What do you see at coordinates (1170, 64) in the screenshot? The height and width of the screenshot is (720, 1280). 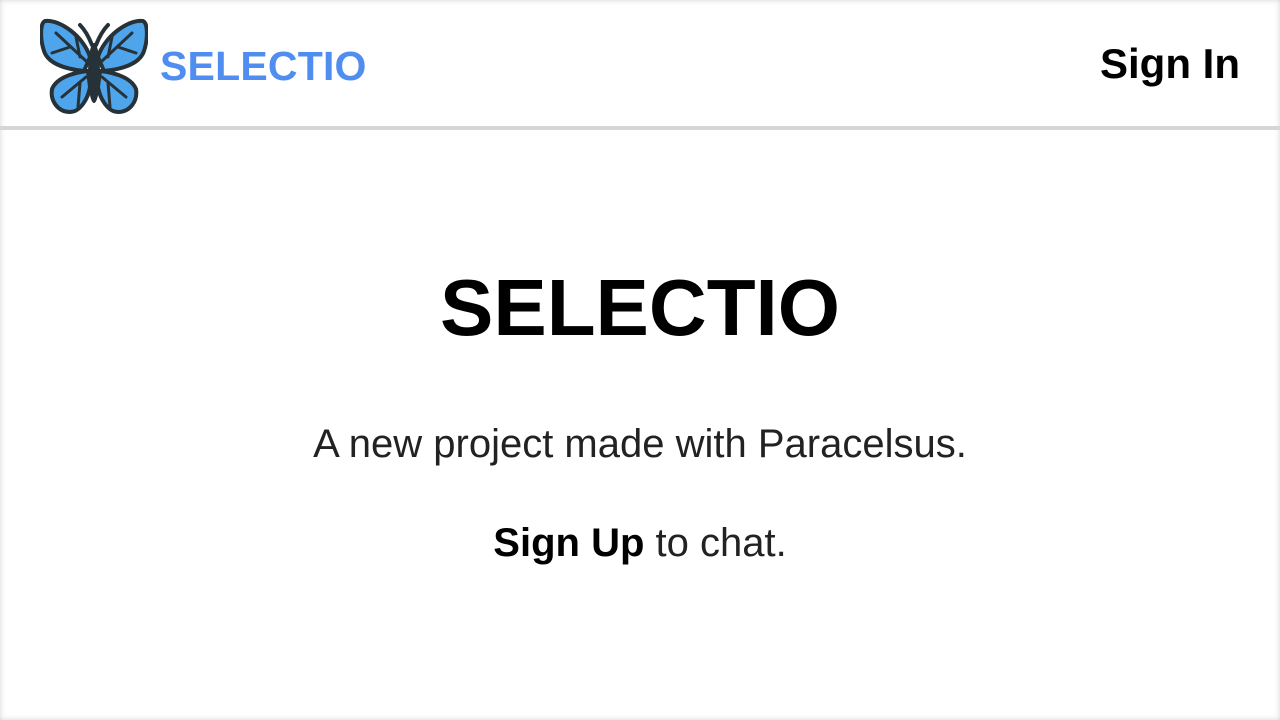 I see `sign-in-link: Sign In` at bounding box center [1170, 64].